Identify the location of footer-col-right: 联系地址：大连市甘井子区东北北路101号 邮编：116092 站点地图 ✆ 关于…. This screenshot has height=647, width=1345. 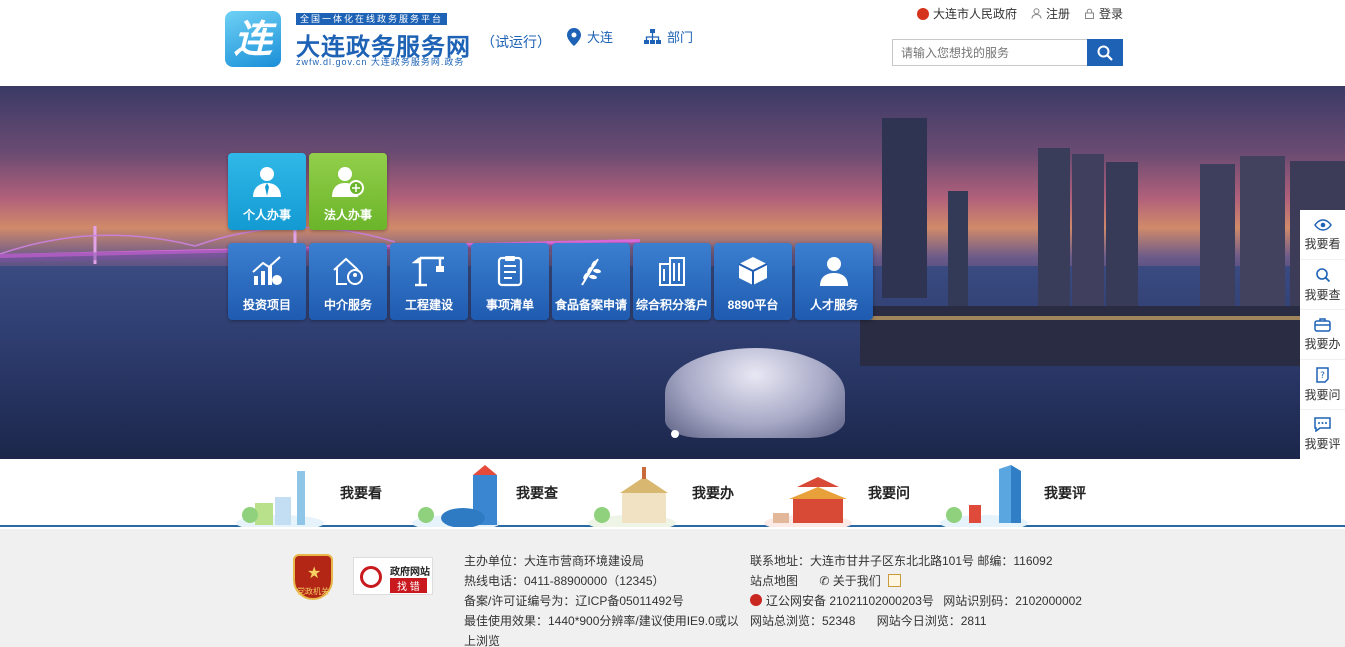
(916, 591).